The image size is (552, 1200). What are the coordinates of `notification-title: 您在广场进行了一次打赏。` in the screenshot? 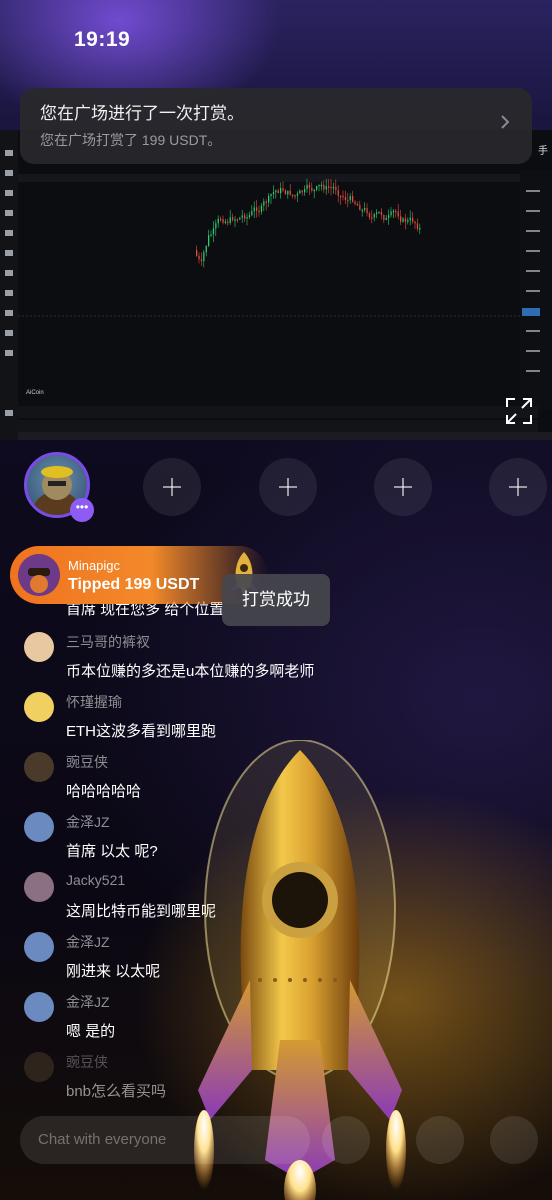 It's located at (142, 113).